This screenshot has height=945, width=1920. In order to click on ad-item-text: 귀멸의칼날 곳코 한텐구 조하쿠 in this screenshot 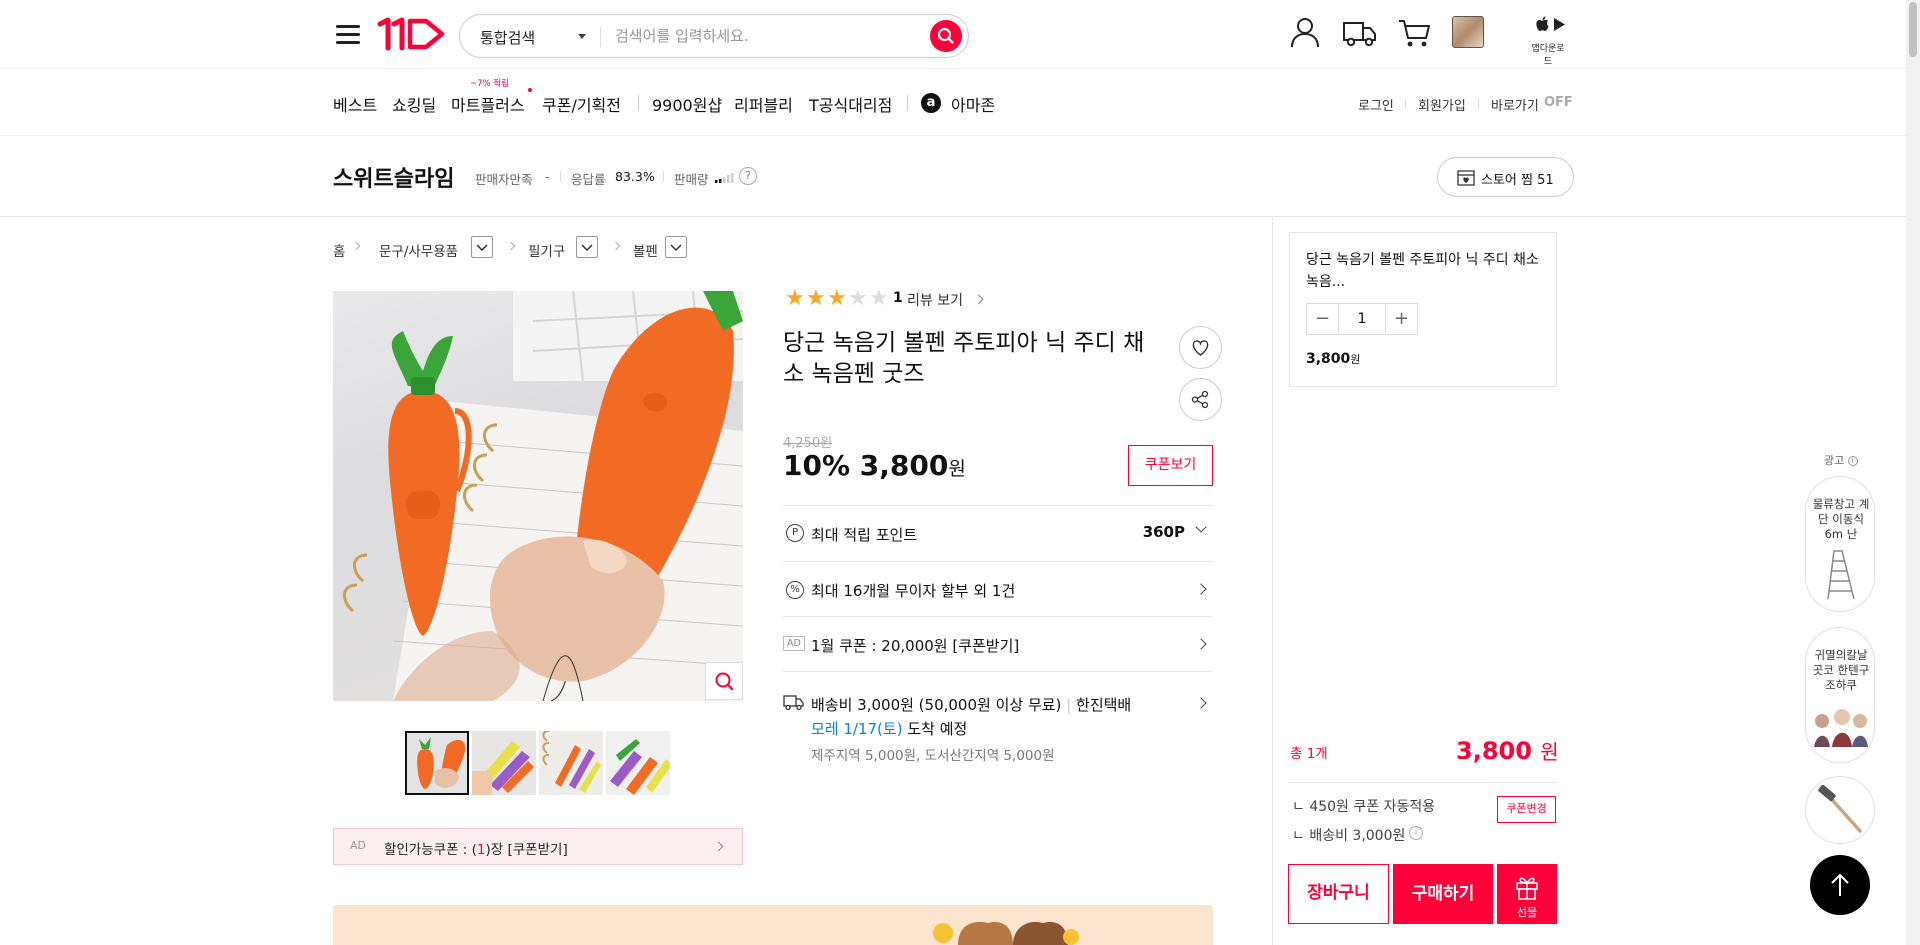, I will do `click(1841, 670)`.